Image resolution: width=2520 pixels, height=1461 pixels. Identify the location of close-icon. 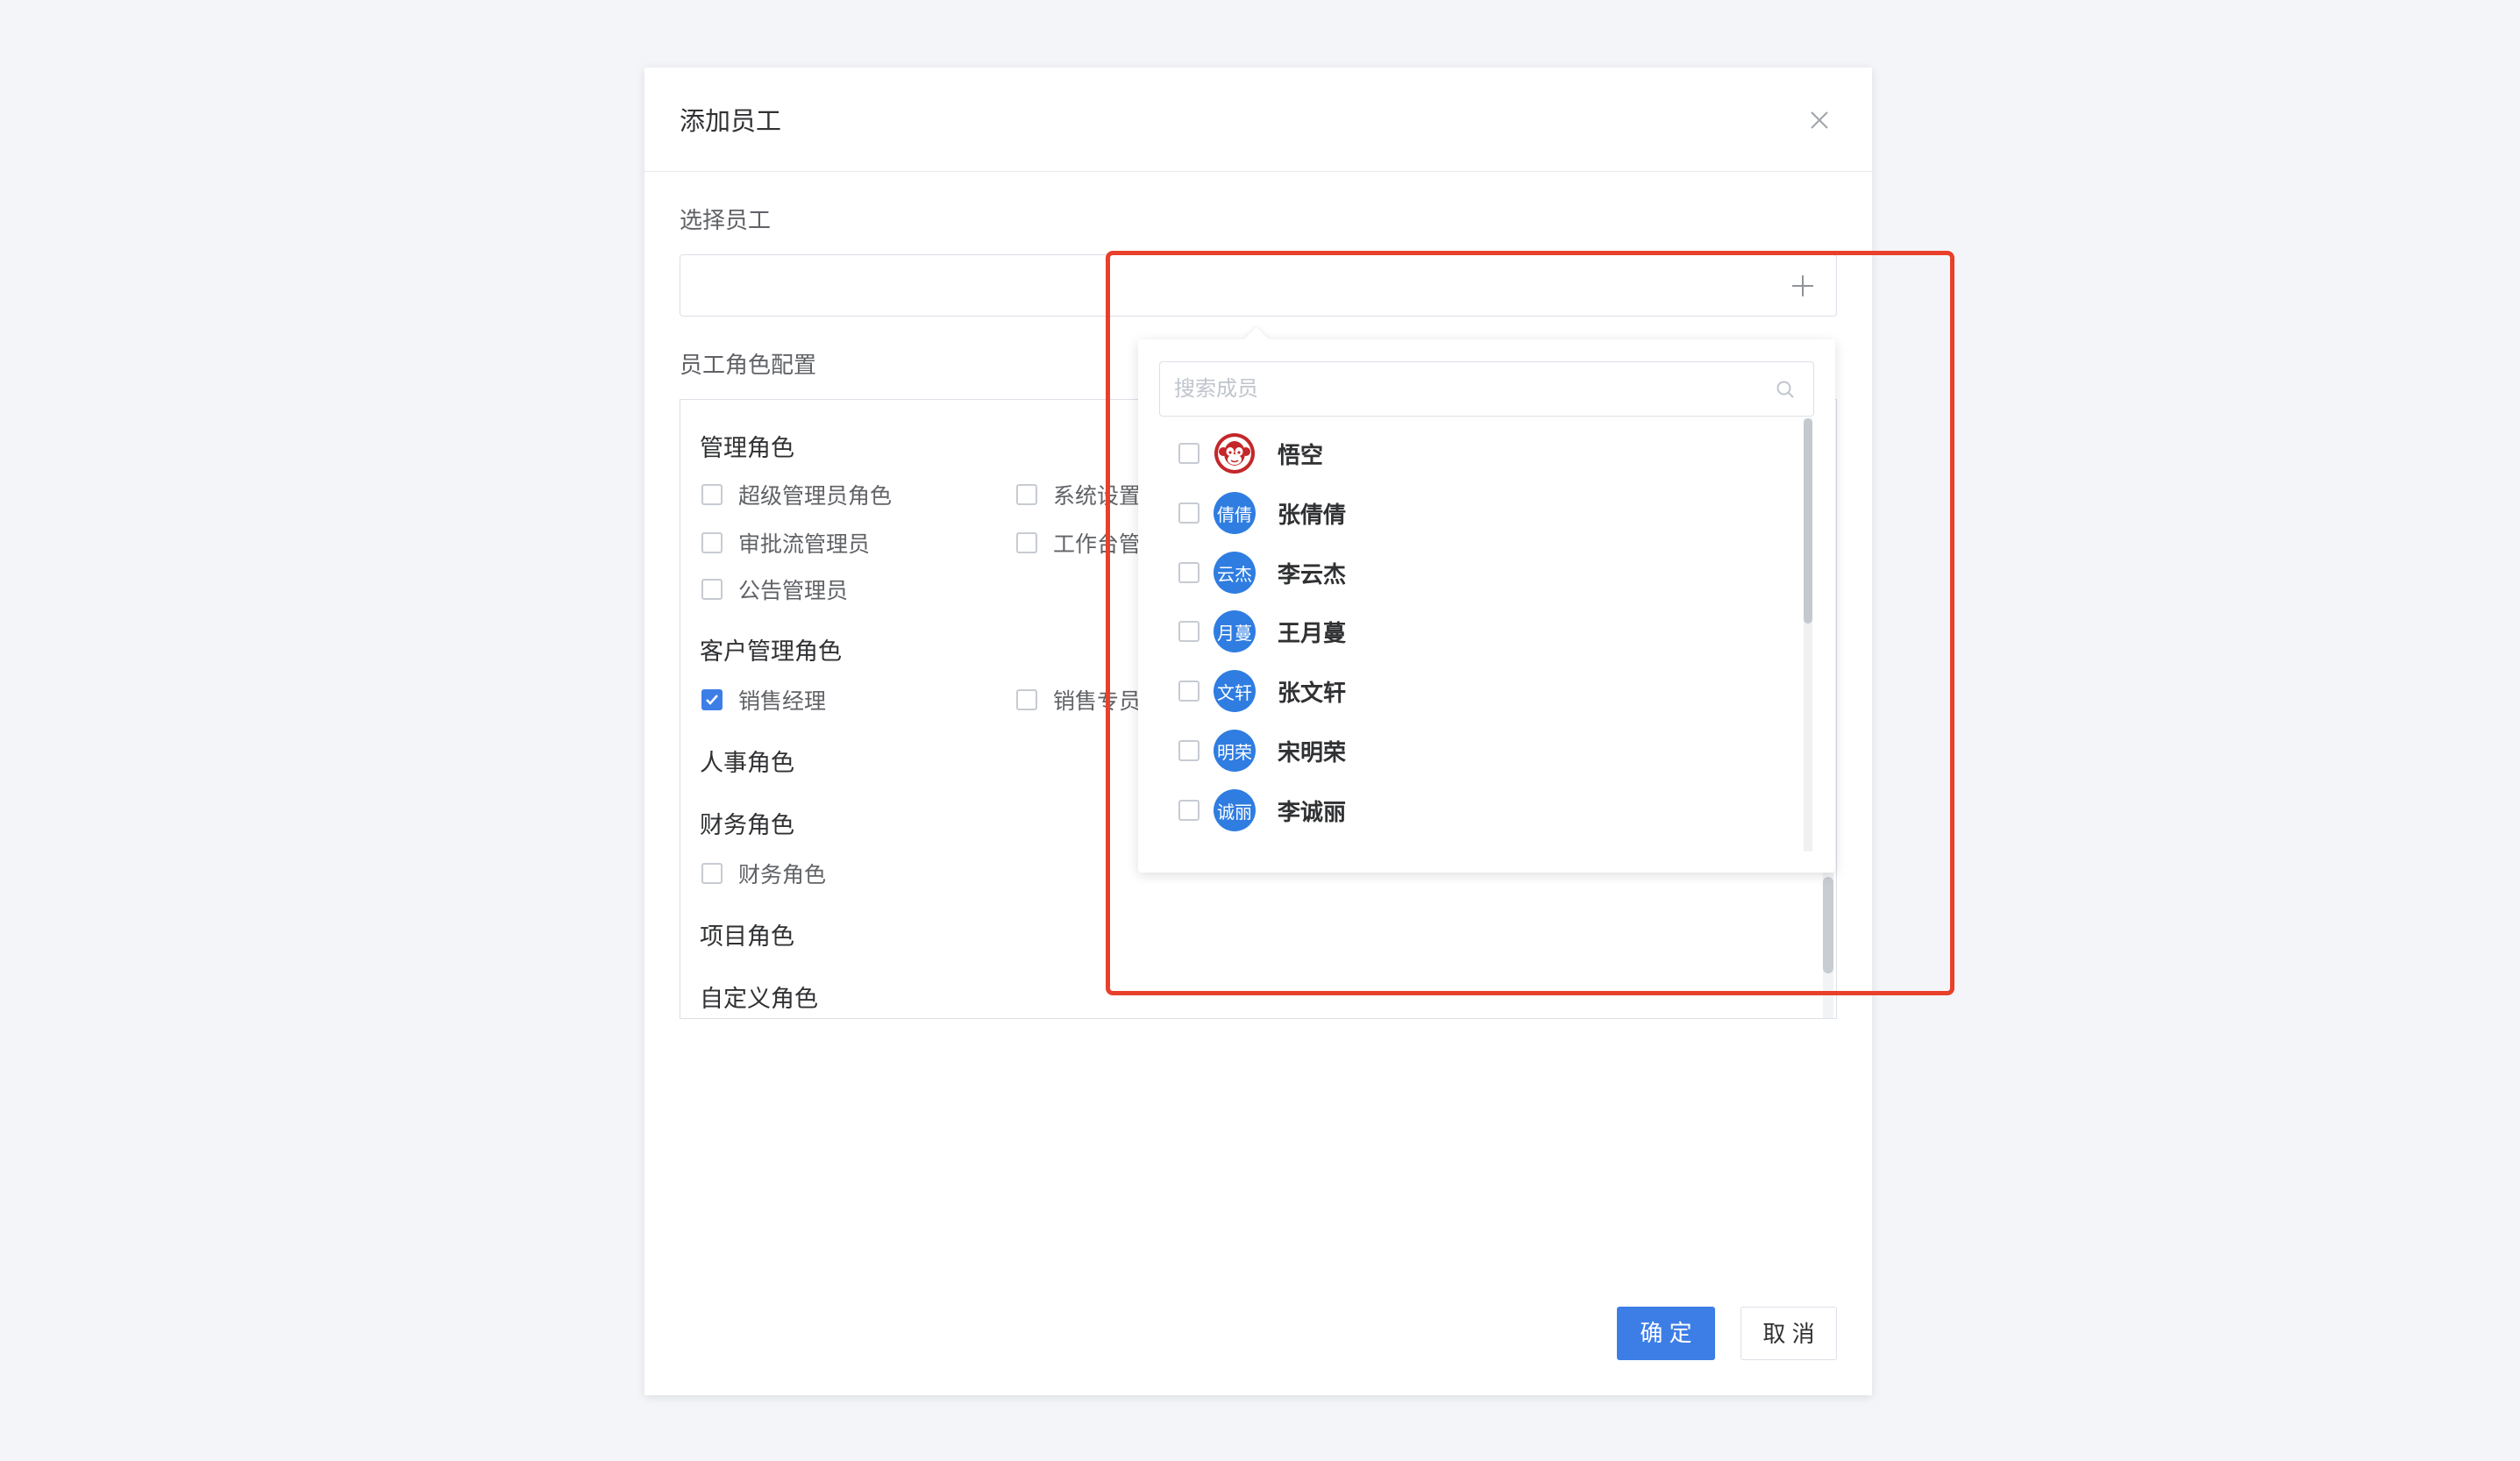
(1819, 120).